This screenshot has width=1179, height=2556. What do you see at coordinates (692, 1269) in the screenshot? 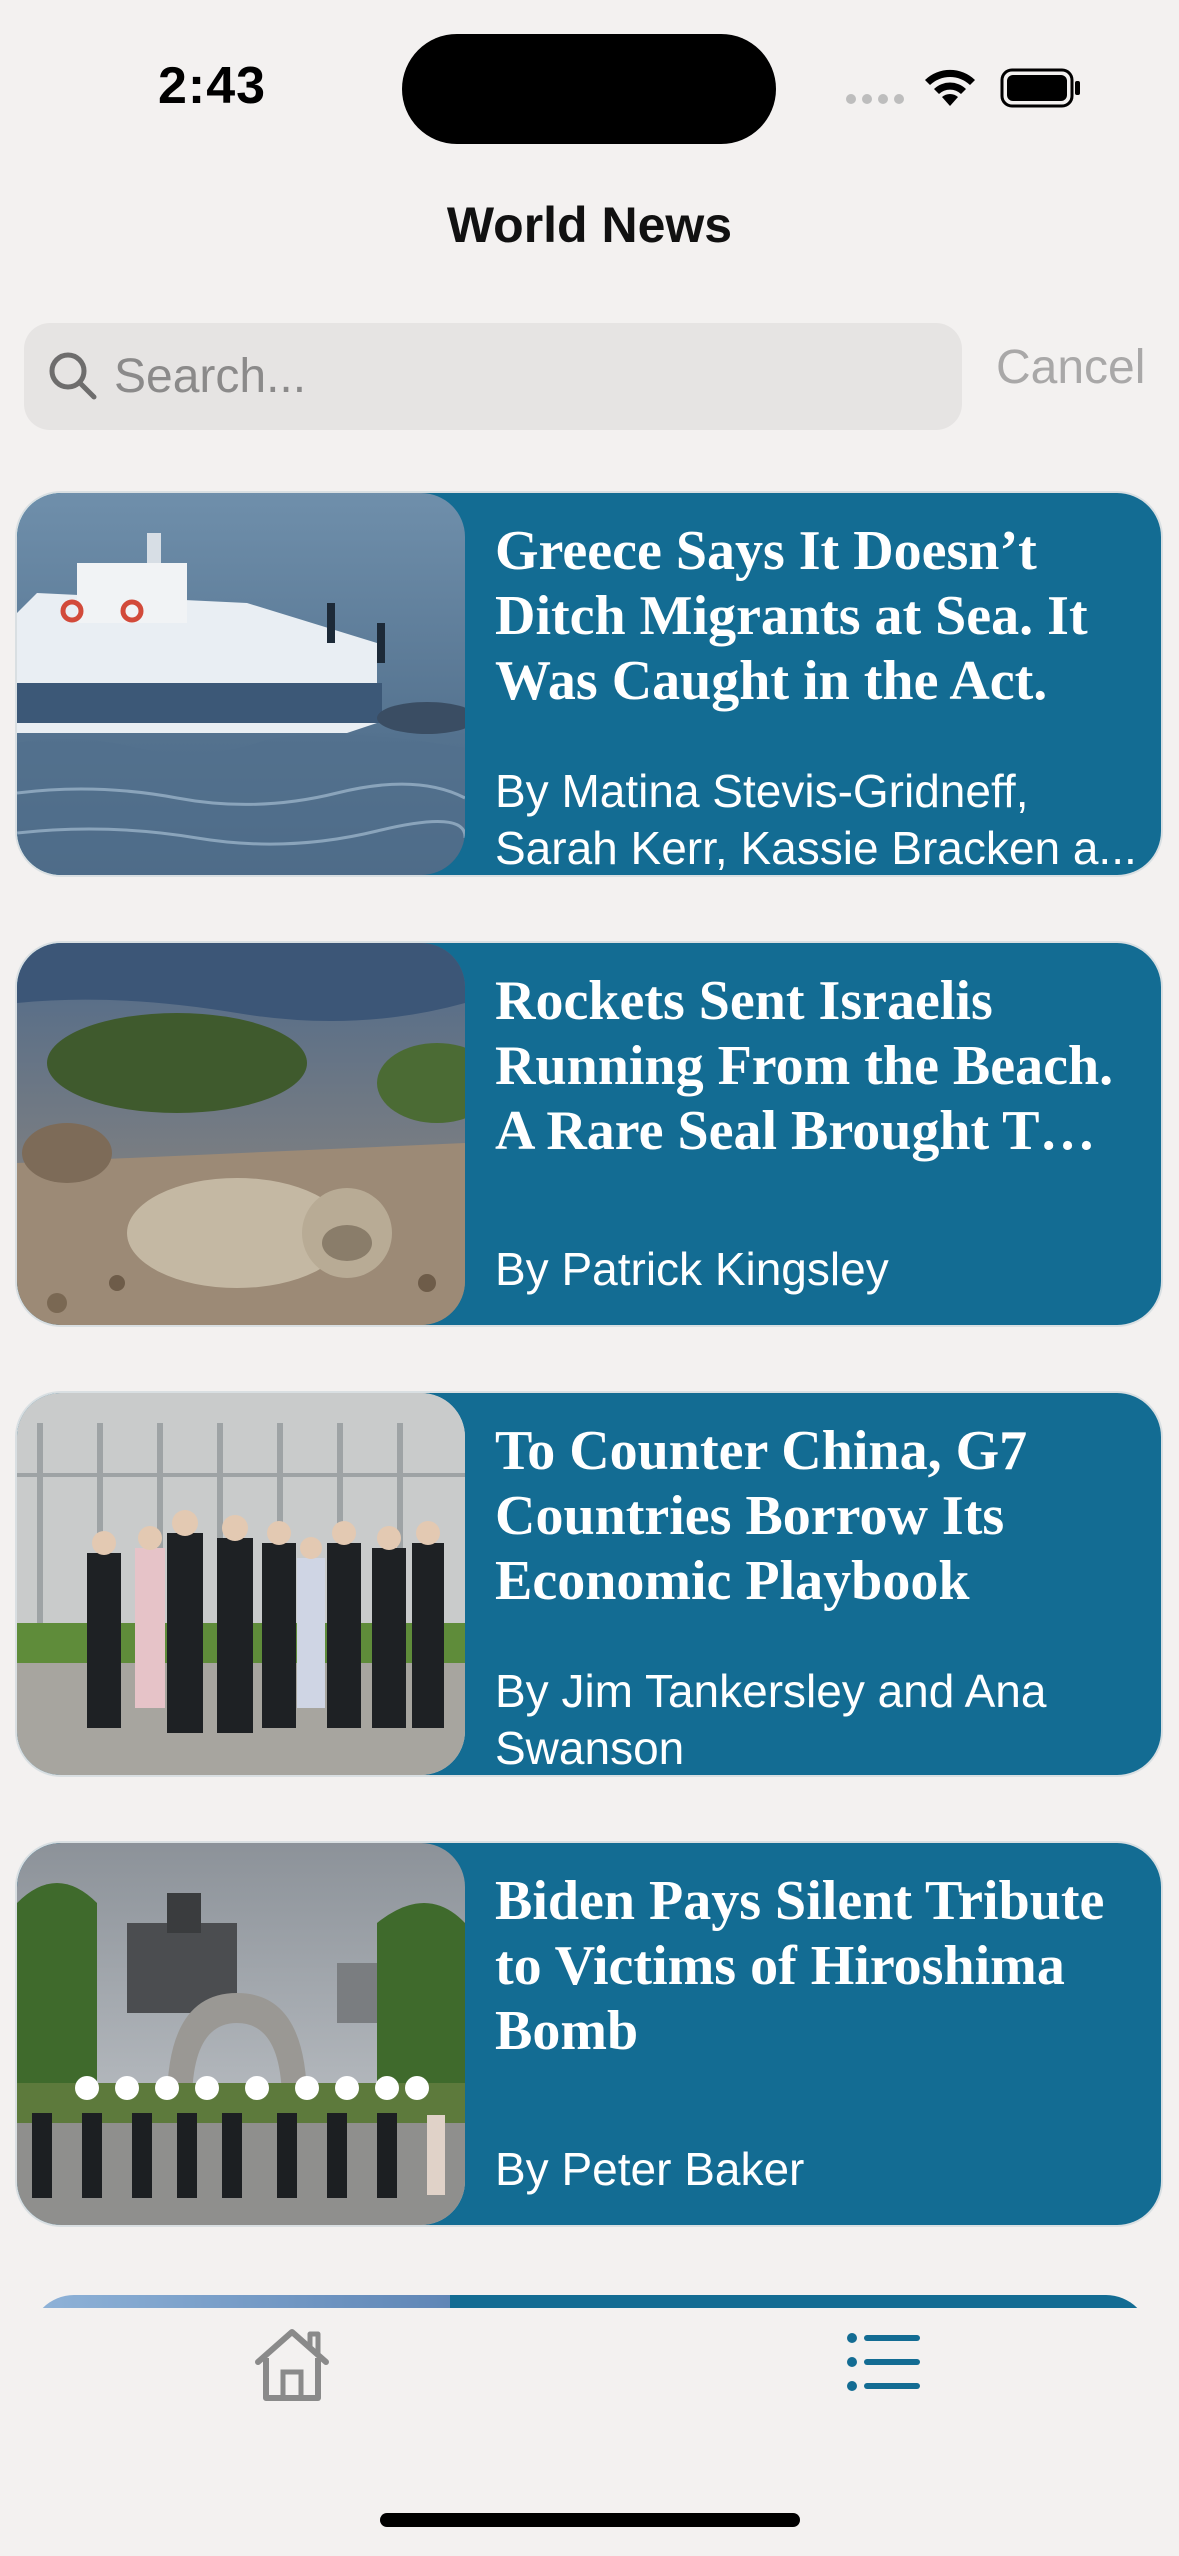
I see `article-byline: By Patrick Kingsley` at bounding box center [692, 1269].